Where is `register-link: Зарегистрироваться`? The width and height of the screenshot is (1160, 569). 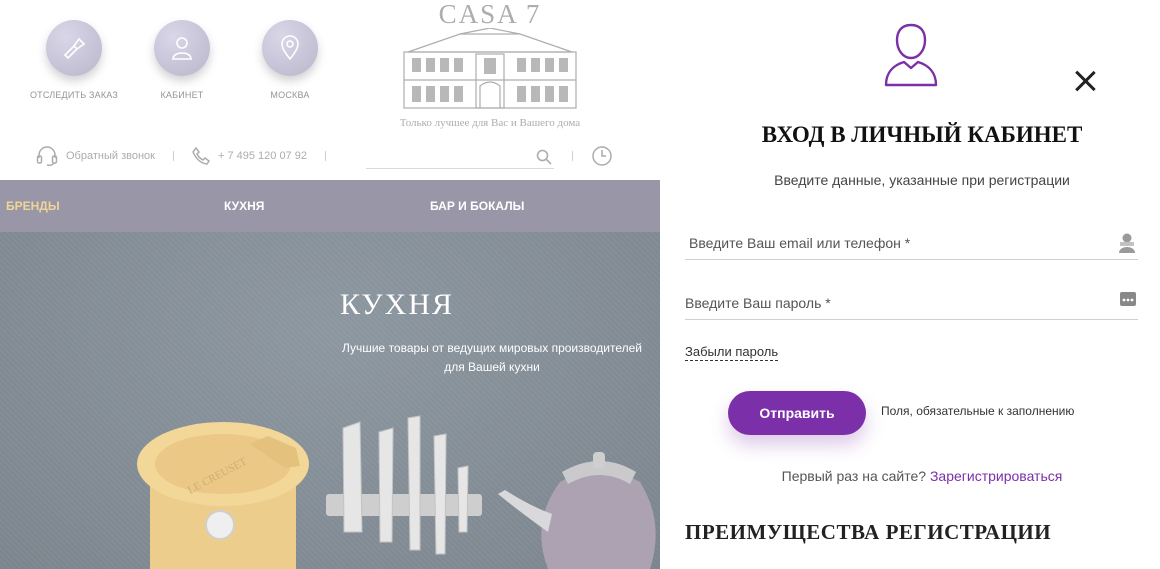 register-link: Зарегистрироваться is located at coordinates (996, 476).